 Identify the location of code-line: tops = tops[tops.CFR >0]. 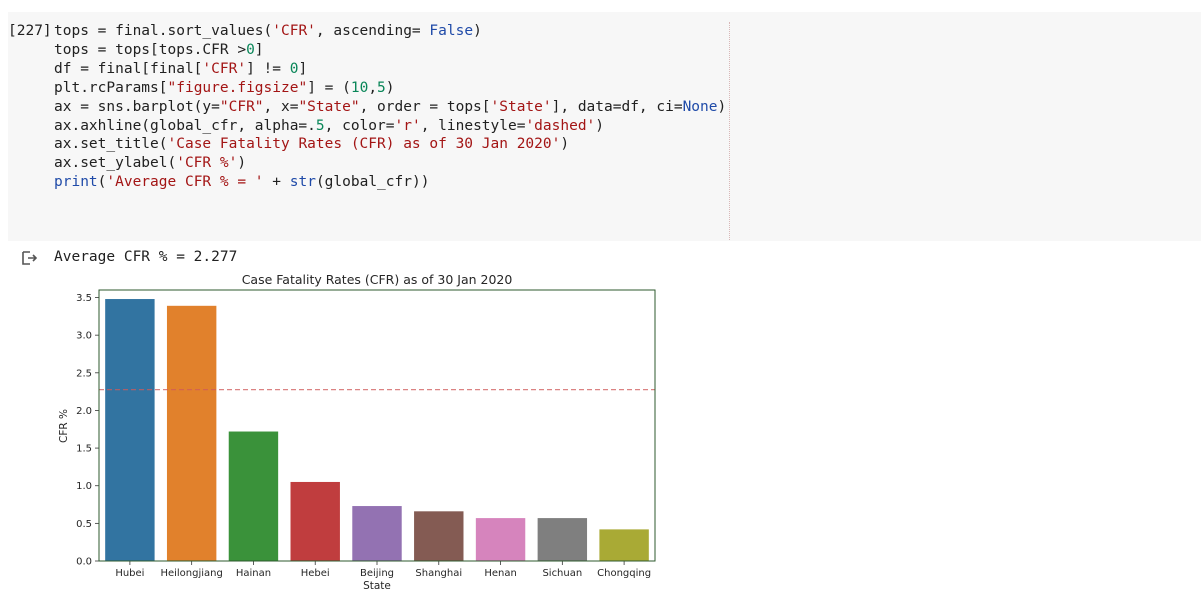
(159, 49).